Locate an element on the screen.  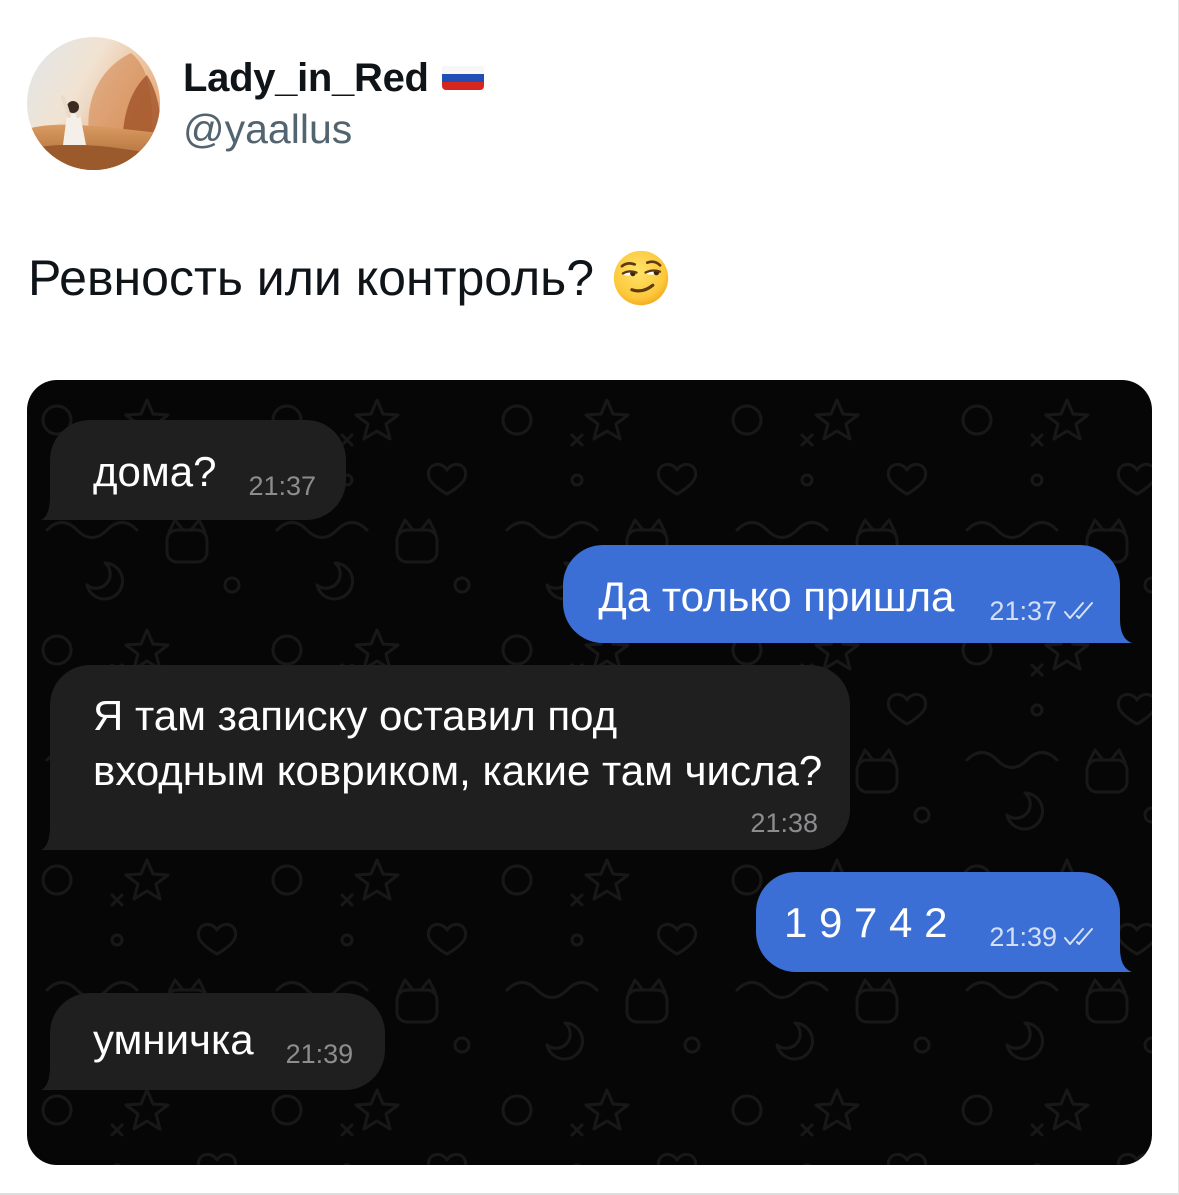
message-time: 21:38 is located at coordinates (784, 823).